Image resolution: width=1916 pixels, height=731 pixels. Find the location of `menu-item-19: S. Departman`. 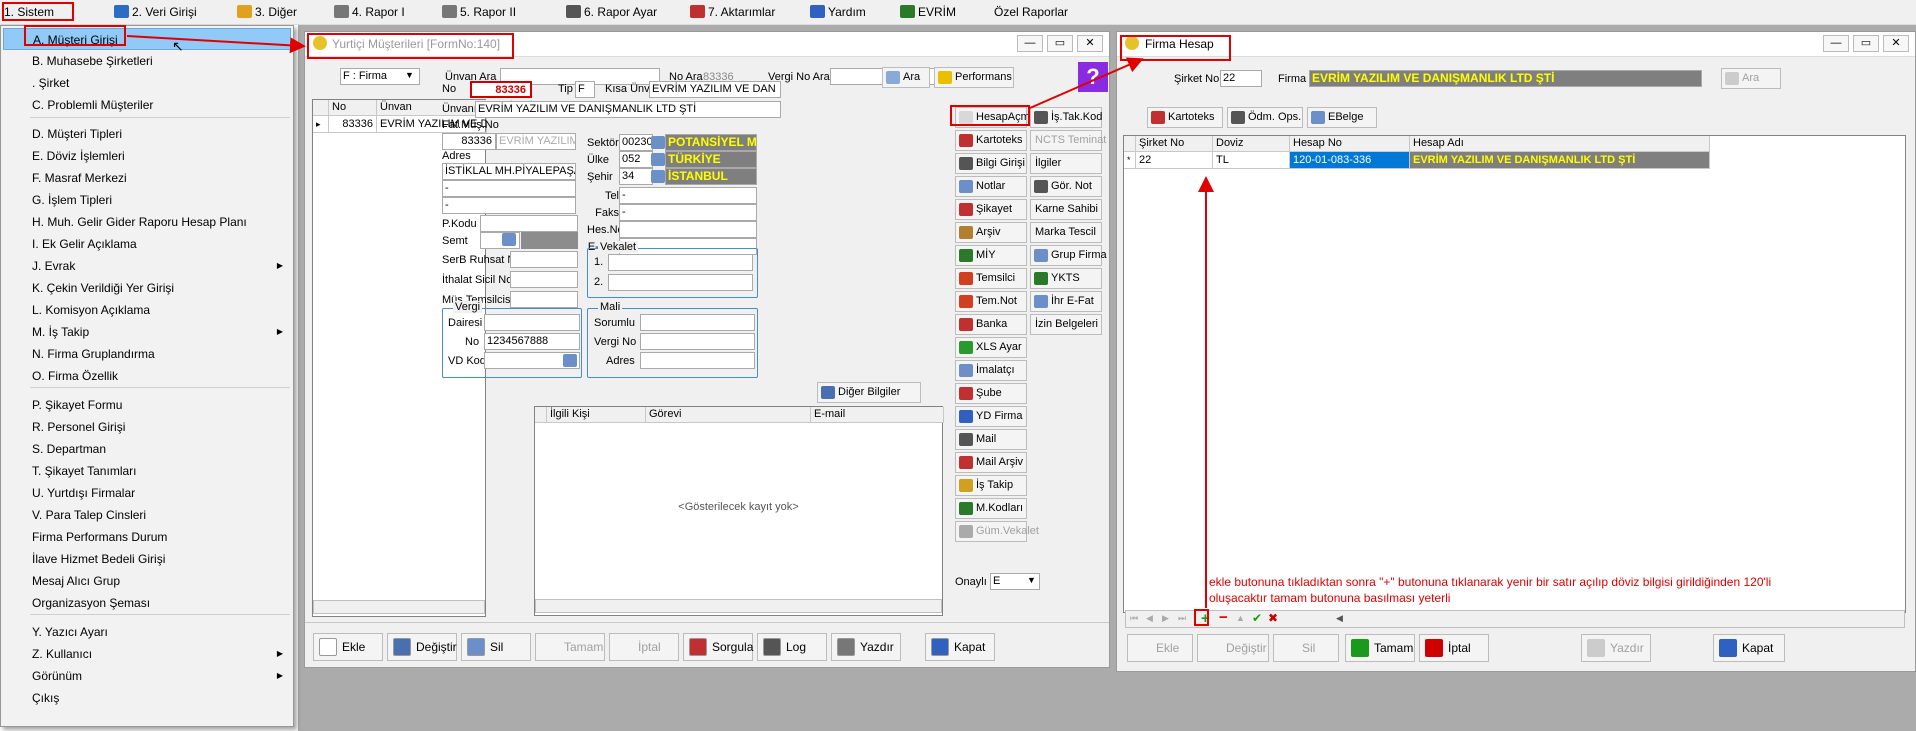

menu-item-19: S. Departman is located at coordinates (147, 449).